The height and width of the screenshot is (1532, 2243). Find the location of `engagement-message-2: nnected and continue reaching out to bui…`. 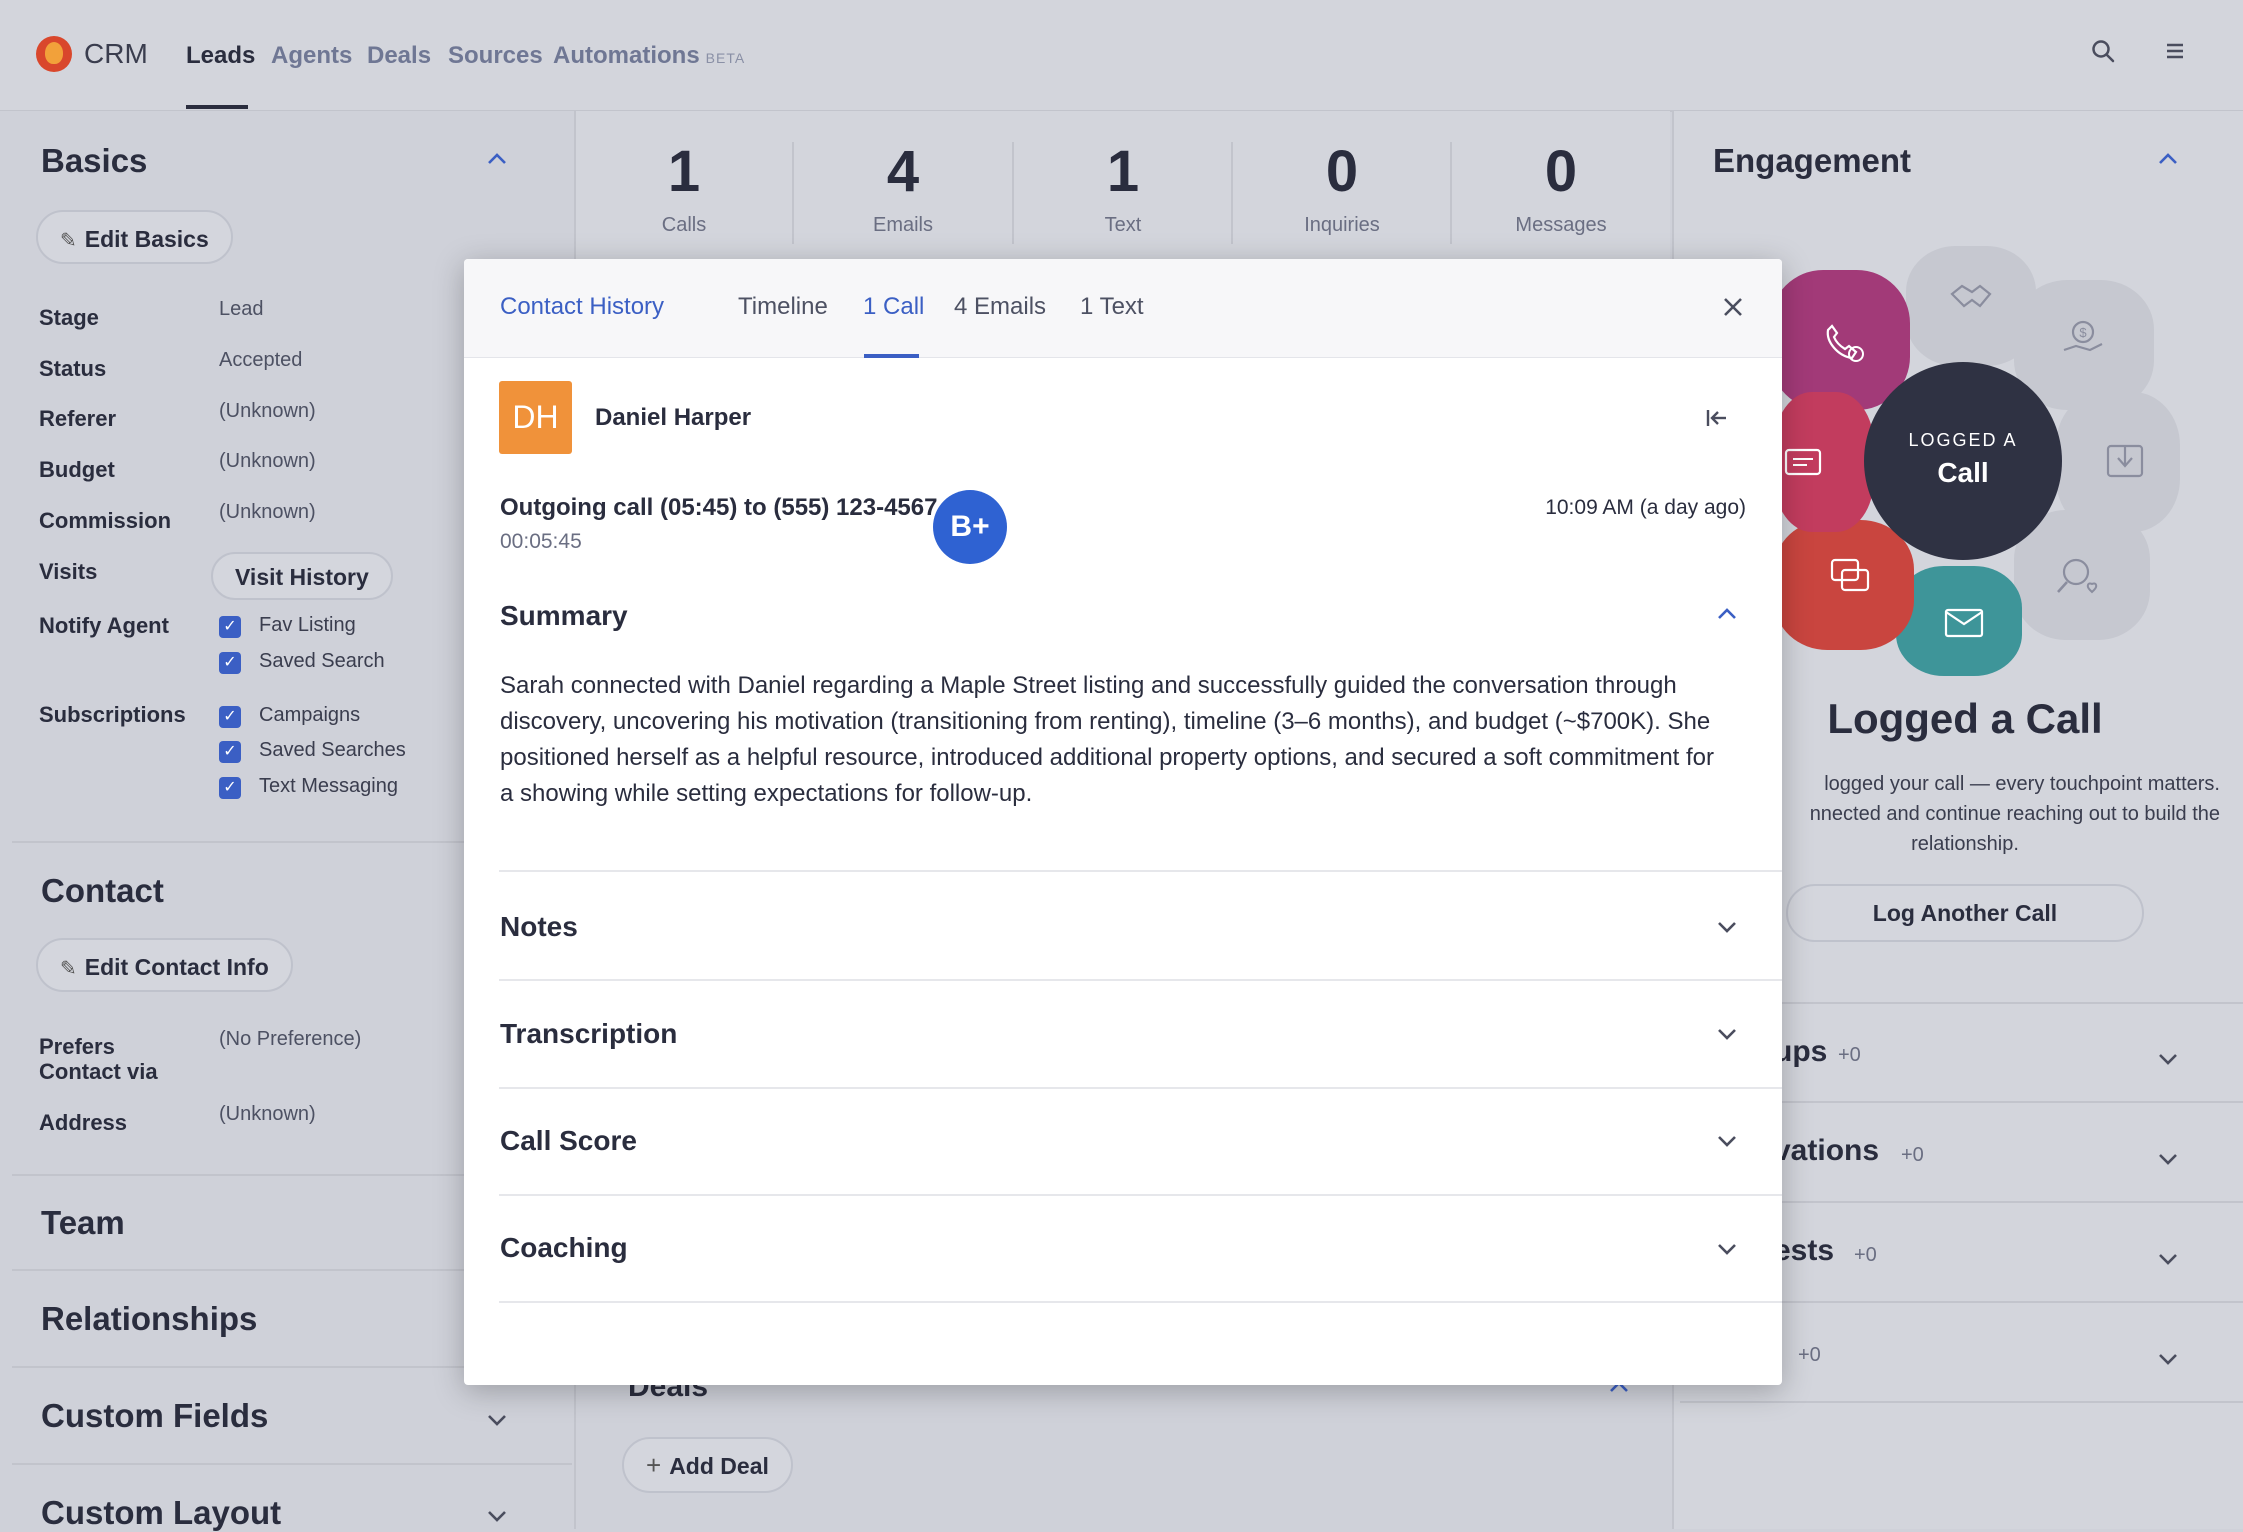

engagement-message-2: nnected and continue reaching out to bui… is located at coordinates (2014, 814).